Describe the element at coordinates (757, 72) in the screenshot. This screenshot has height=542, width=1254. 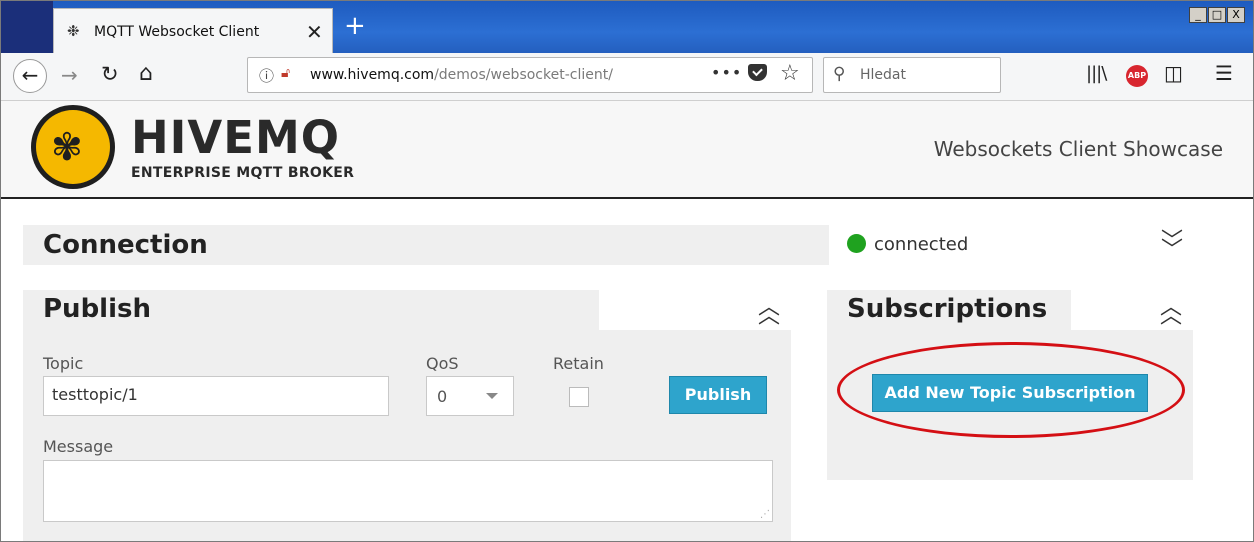
I see `pocket-icon` at that location.